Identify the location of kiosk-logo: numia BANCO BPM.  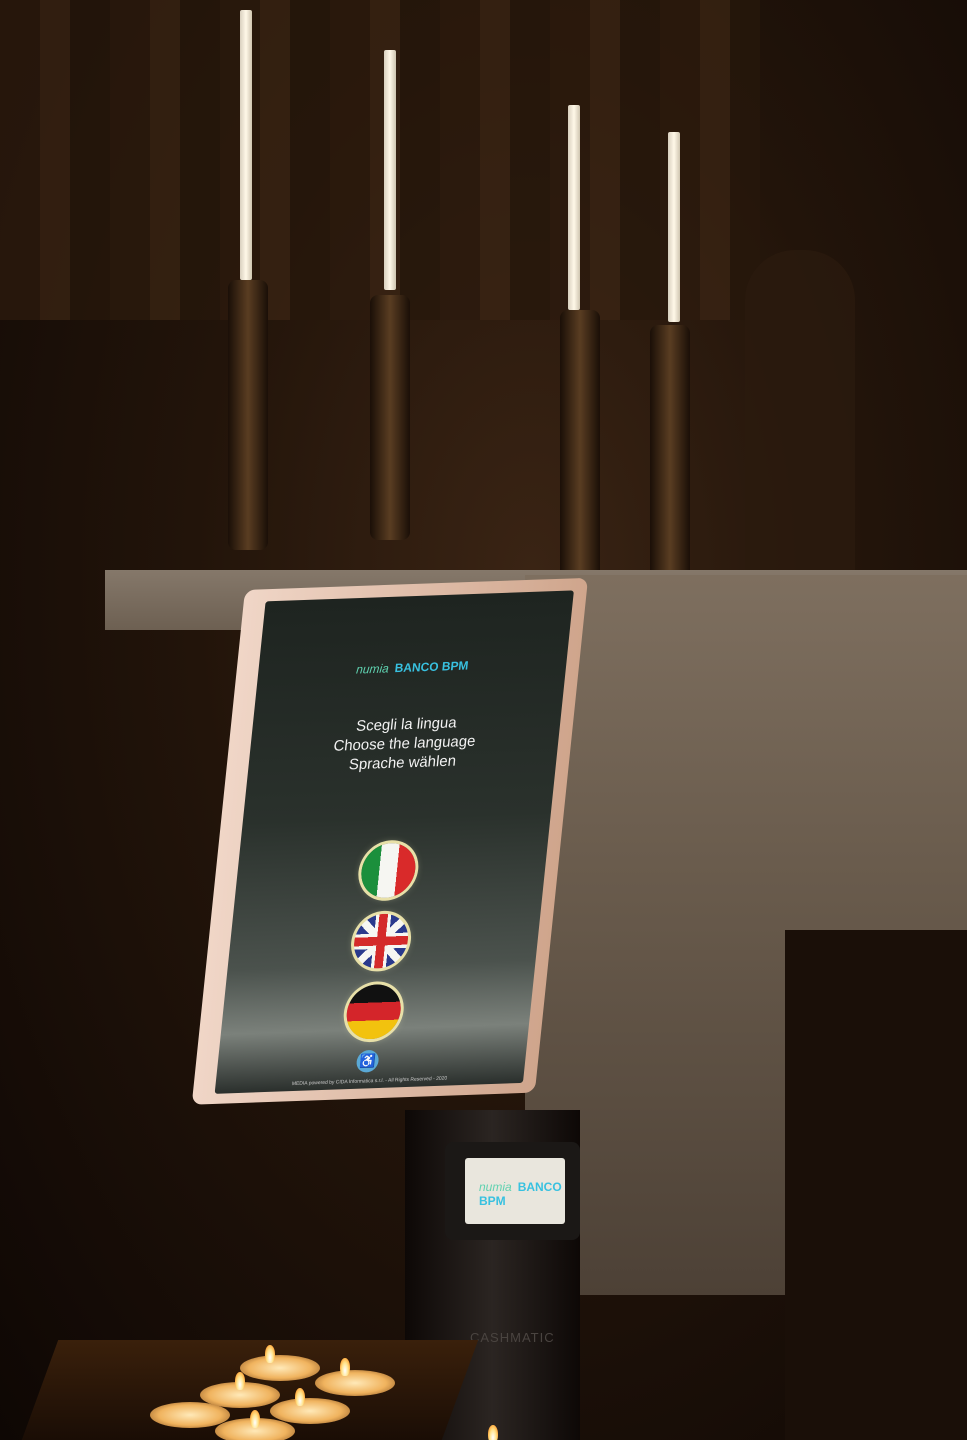
(412, 667).